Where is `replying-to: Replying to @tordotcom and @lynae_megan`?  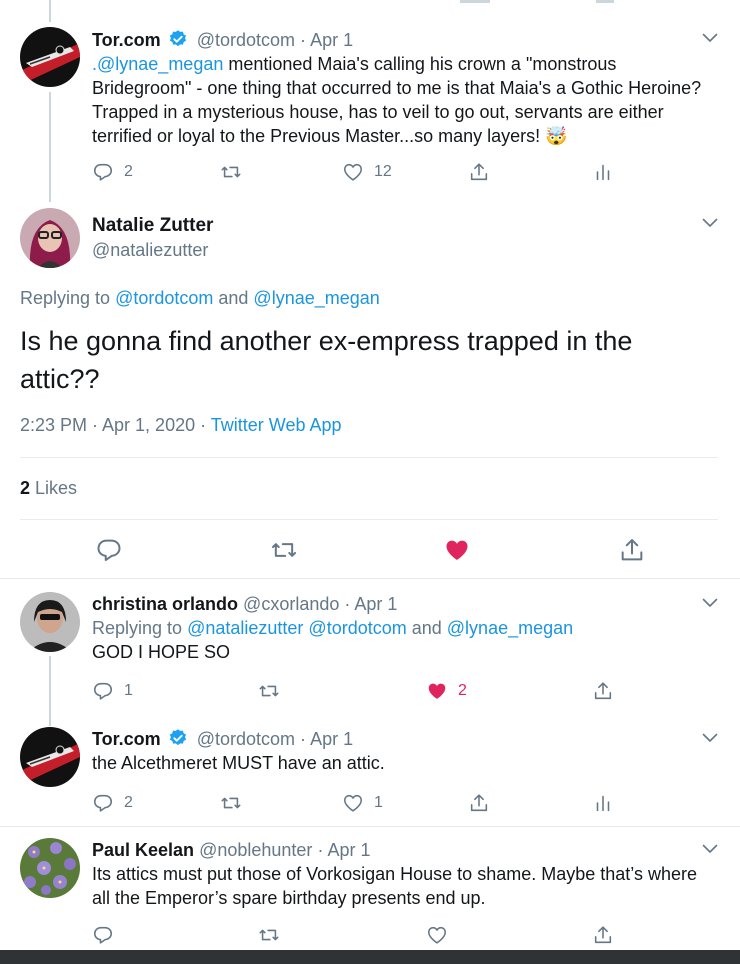
replying-to: Replying to @tordotcom and @lynae_megan is located at coordinates (200, 298).